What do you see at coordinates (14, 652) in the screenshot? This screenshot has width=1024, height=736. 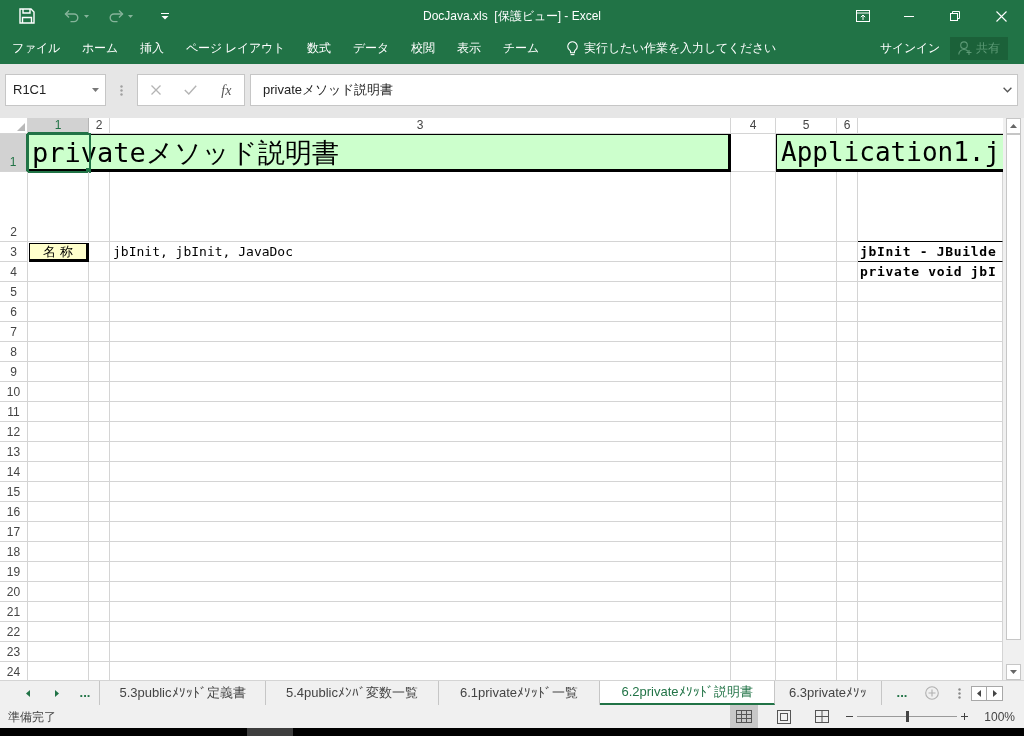 I see `row-header: 23` at bounding box center [14, 652].